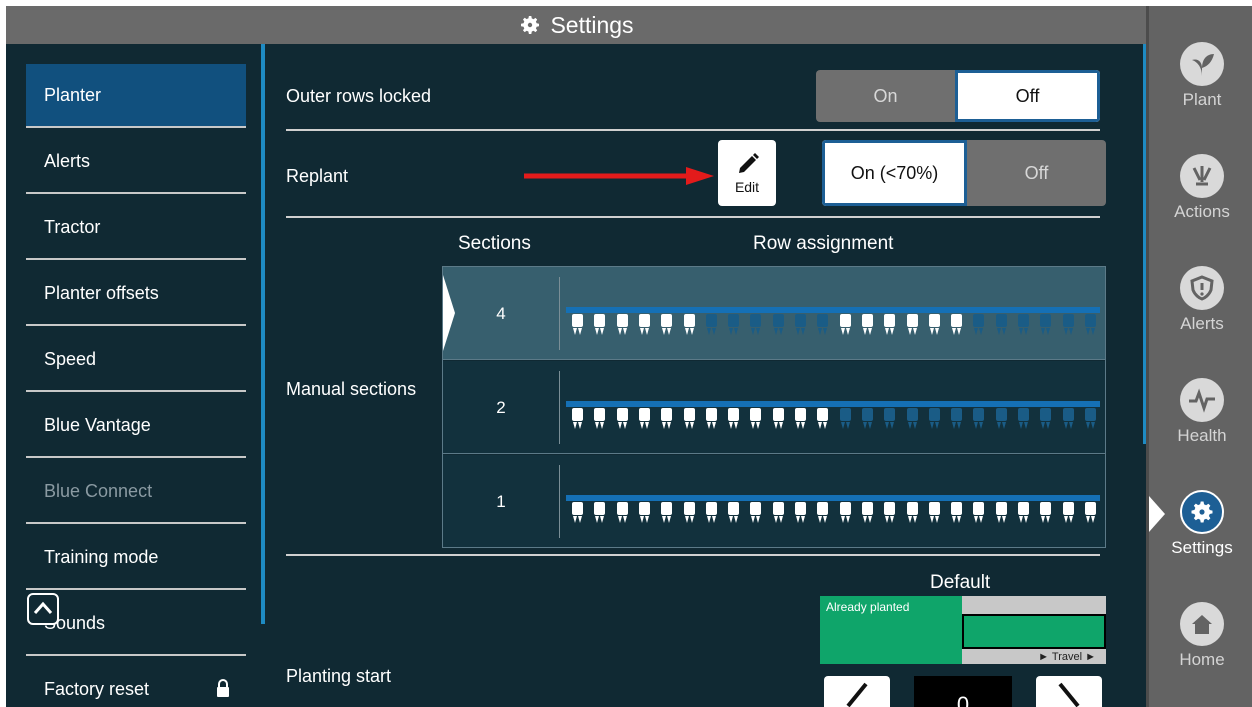  Describe the element at coordinates (72, 226) in the screenshot. I see `sidebar-item-label: Tractor` at that location.